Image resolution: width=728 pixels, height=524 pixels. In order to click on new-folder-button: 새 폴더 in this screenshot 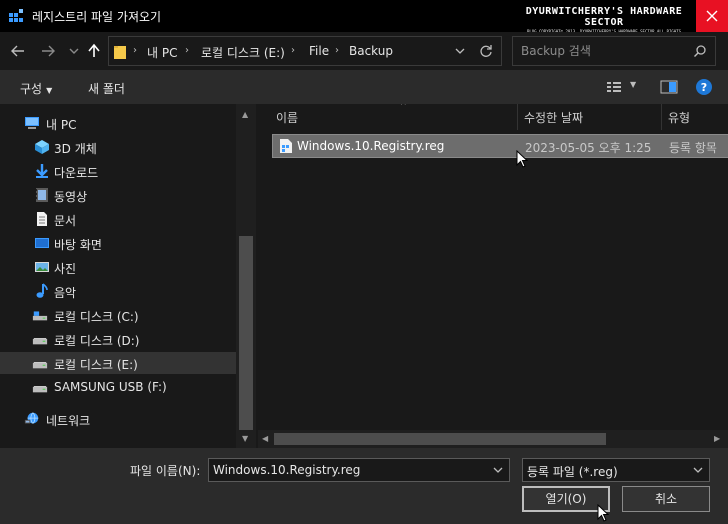, I will do `click(106, 88)`.